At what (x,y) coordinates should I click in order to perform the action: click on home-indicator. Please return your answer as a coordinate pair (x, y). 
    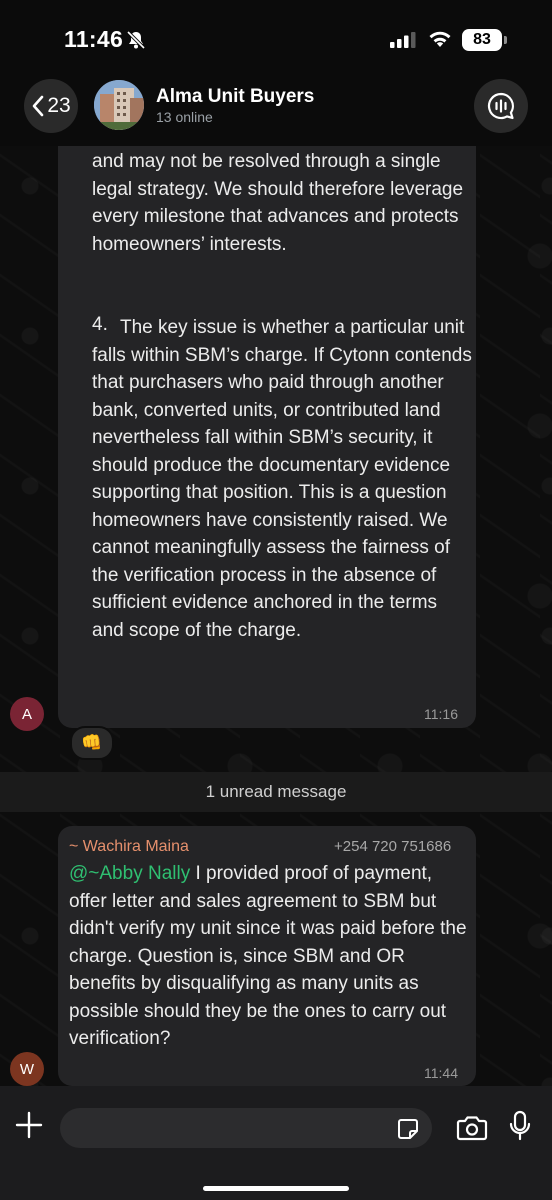
    Looking at the image, I should click on (276, 1188).